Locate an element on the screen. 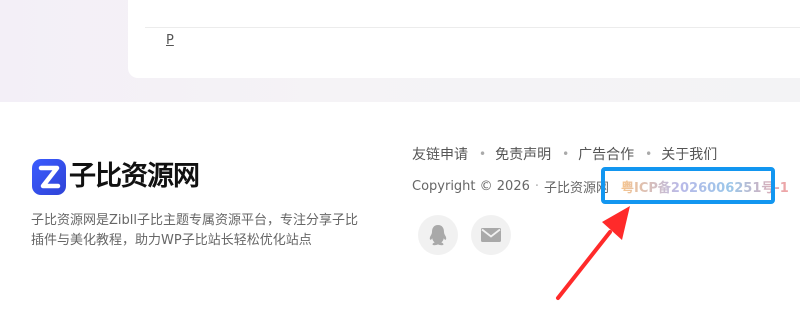 The width and height of the screenshot is (800, 316). footer-link-about: 关于我们 is located at coordinates (689, 154).